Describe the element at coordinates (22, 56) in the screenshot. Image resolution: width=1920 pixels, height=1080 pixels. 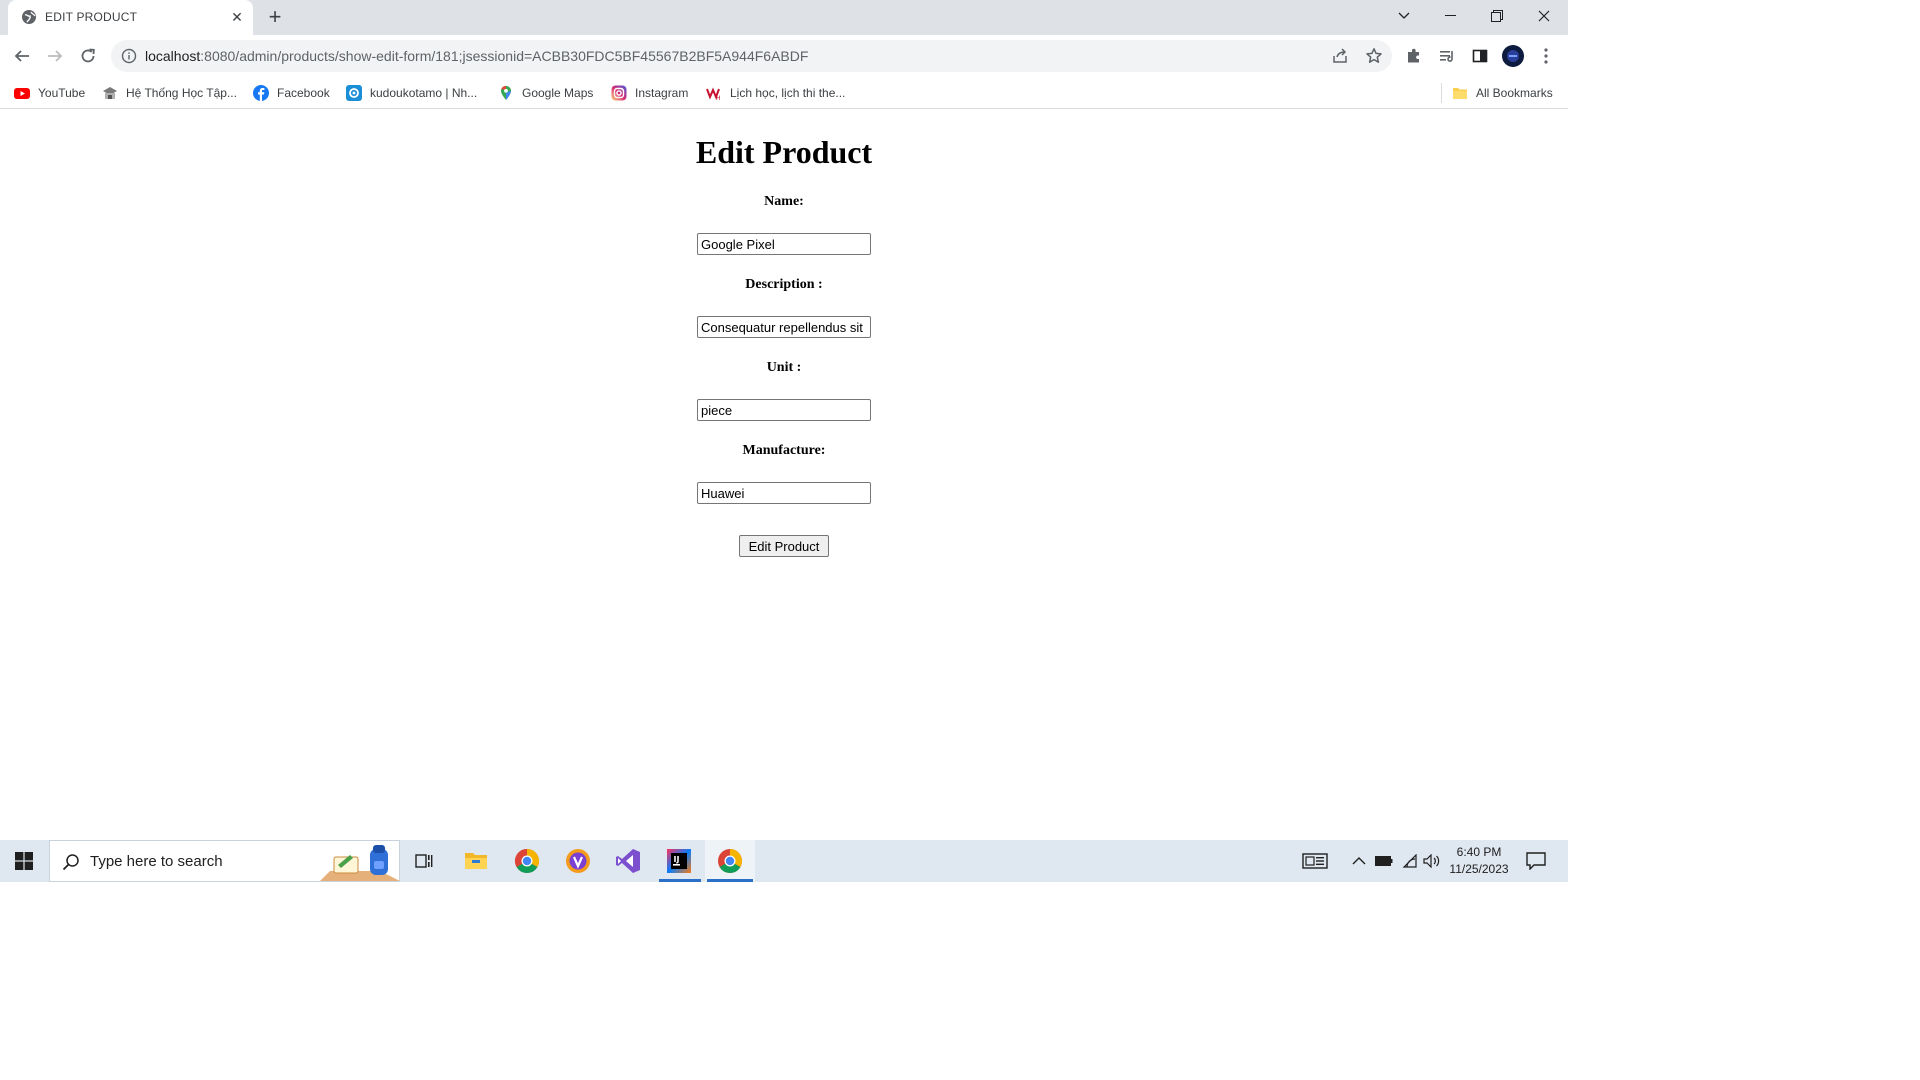
I see `back-arrow-icon` at that location.